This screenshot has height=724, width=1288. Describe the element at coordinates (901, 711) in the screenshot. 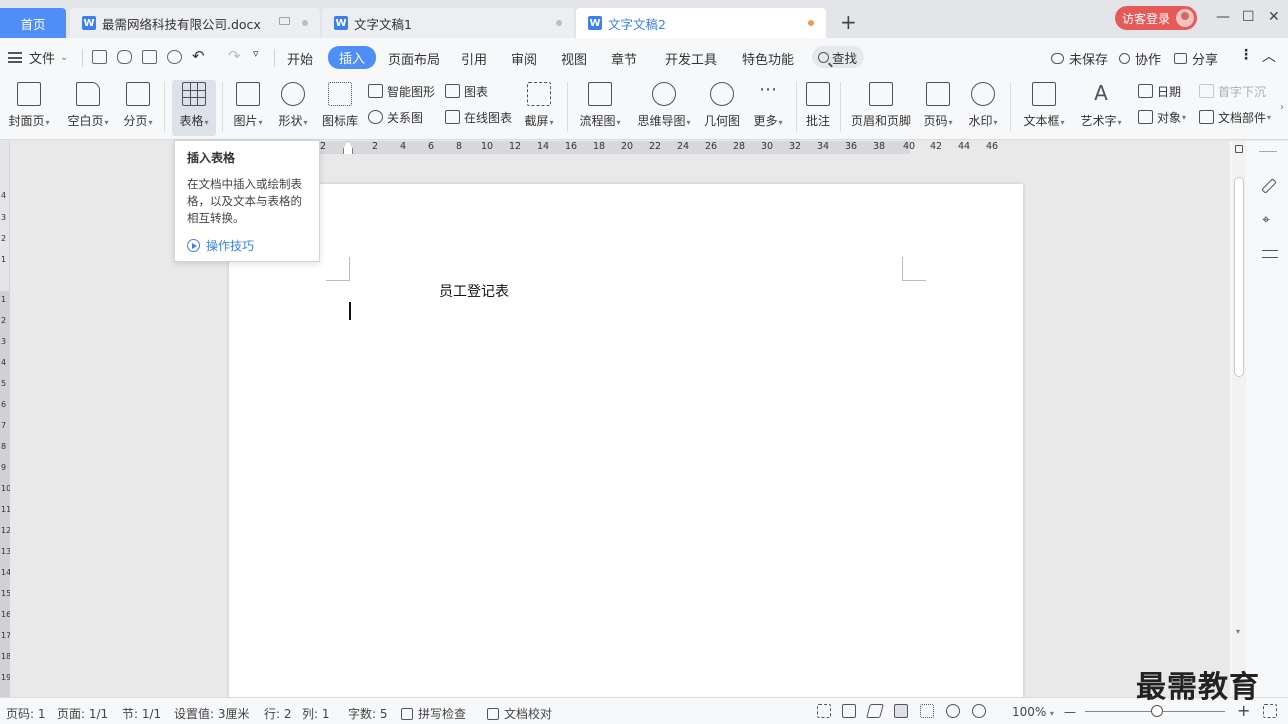

I see `page-view-icon` at that location.